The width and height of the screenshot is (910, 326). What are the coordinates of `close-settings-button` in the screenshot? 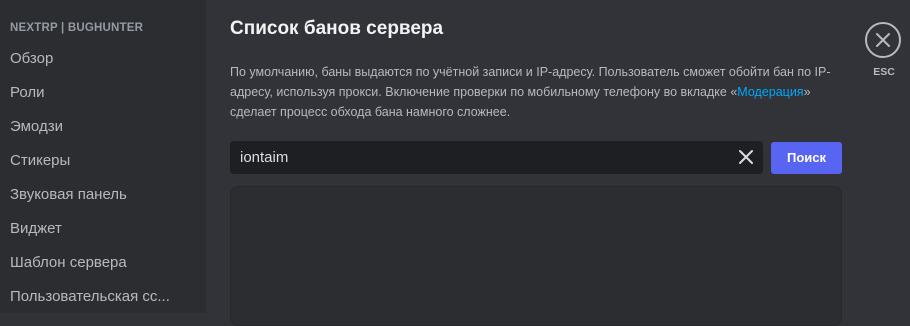 It's located at (883, 40).